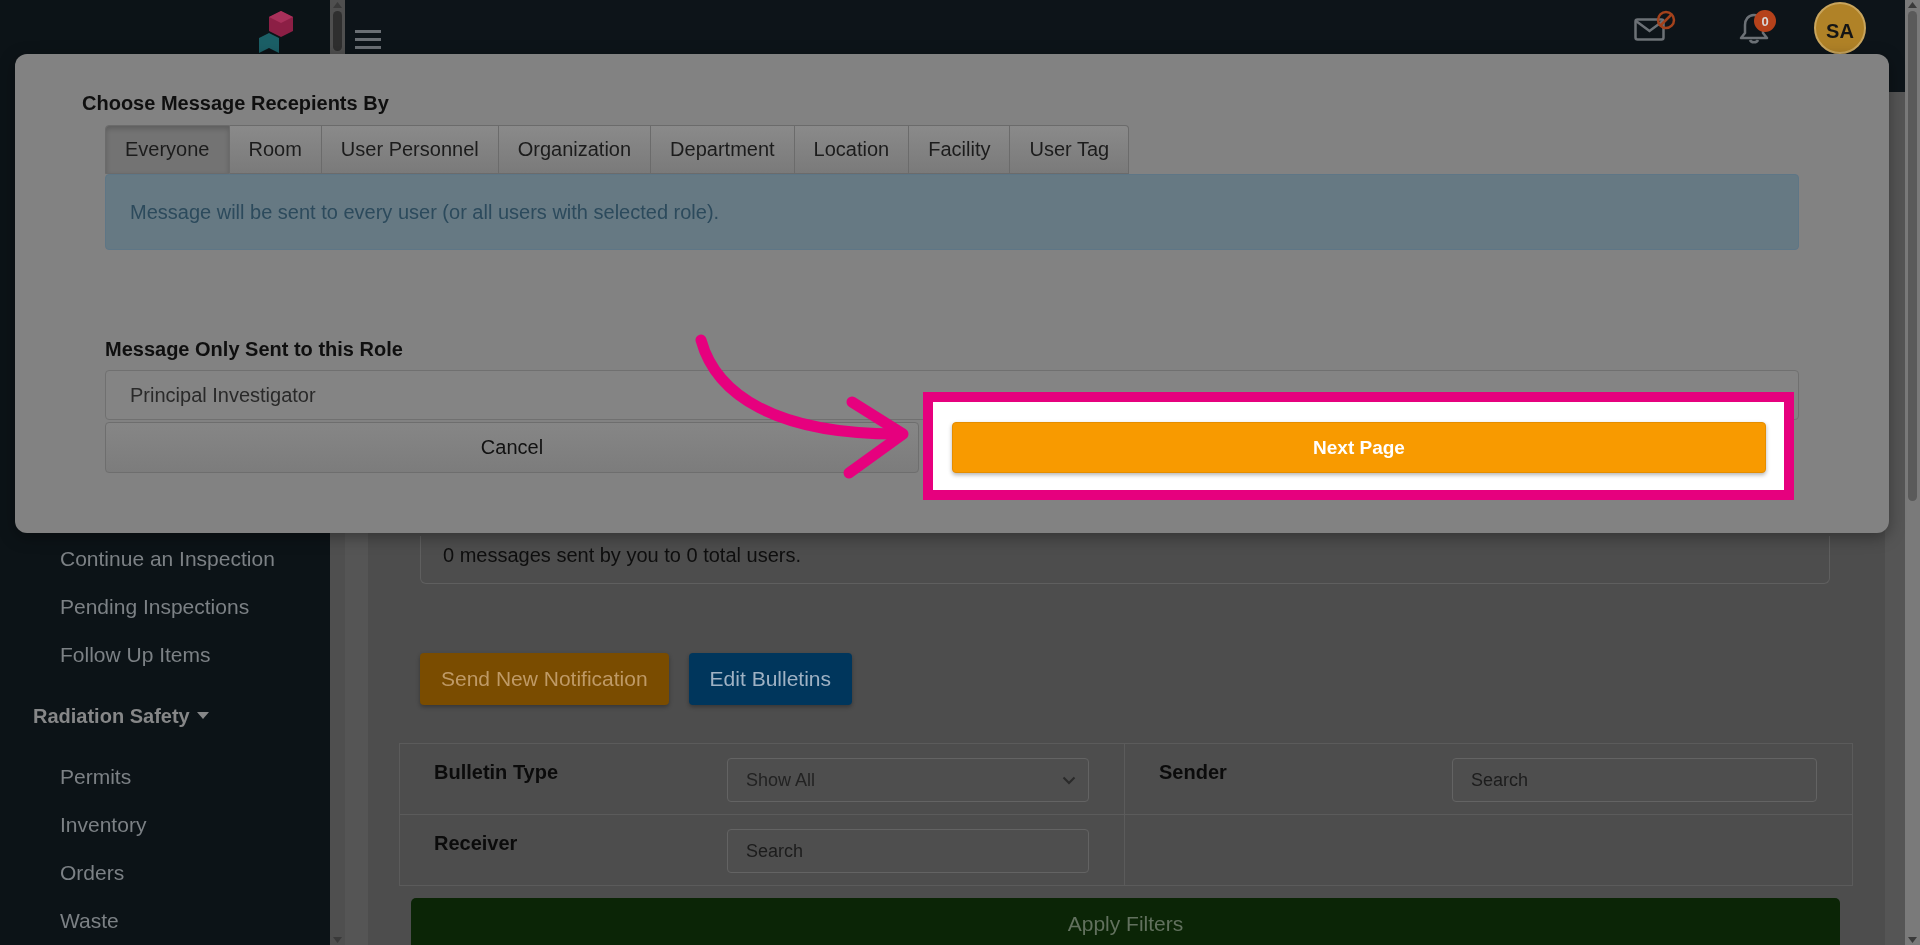 The width and height of the screenshot is (1920, 945). What do you see at coordinates (476, 843) in the screenshot?
I see `filter-label: Receiver` at bounding box center [476, 843].